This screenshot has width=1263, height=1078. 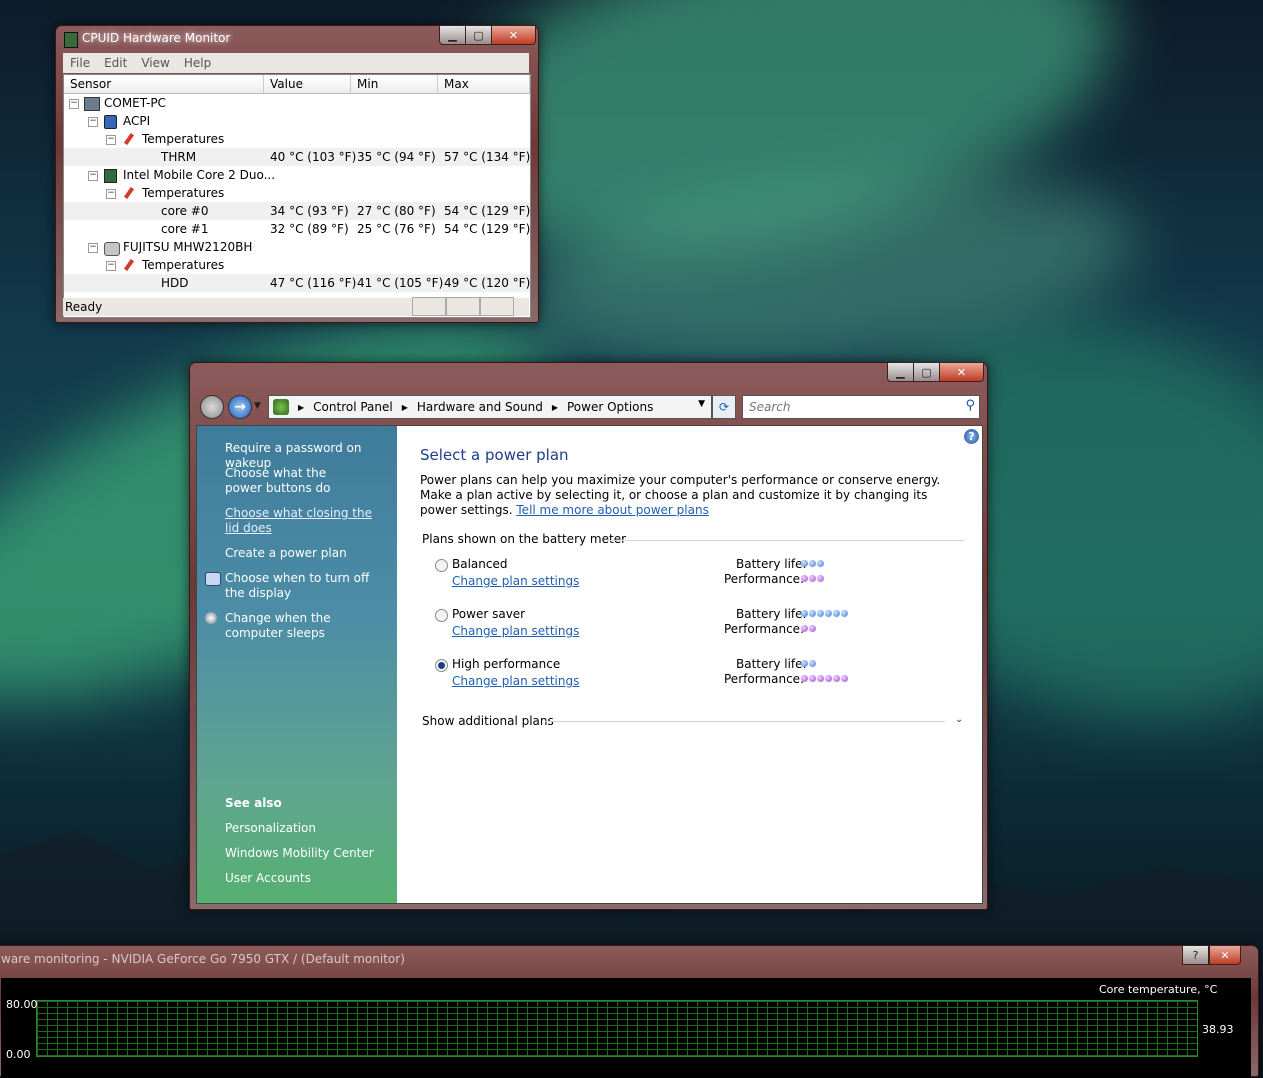 What do you see at coordinates (959, 719) in the screenshot?
I see `chevron-down-icon: ⌄` at bounding box center [959, 719].